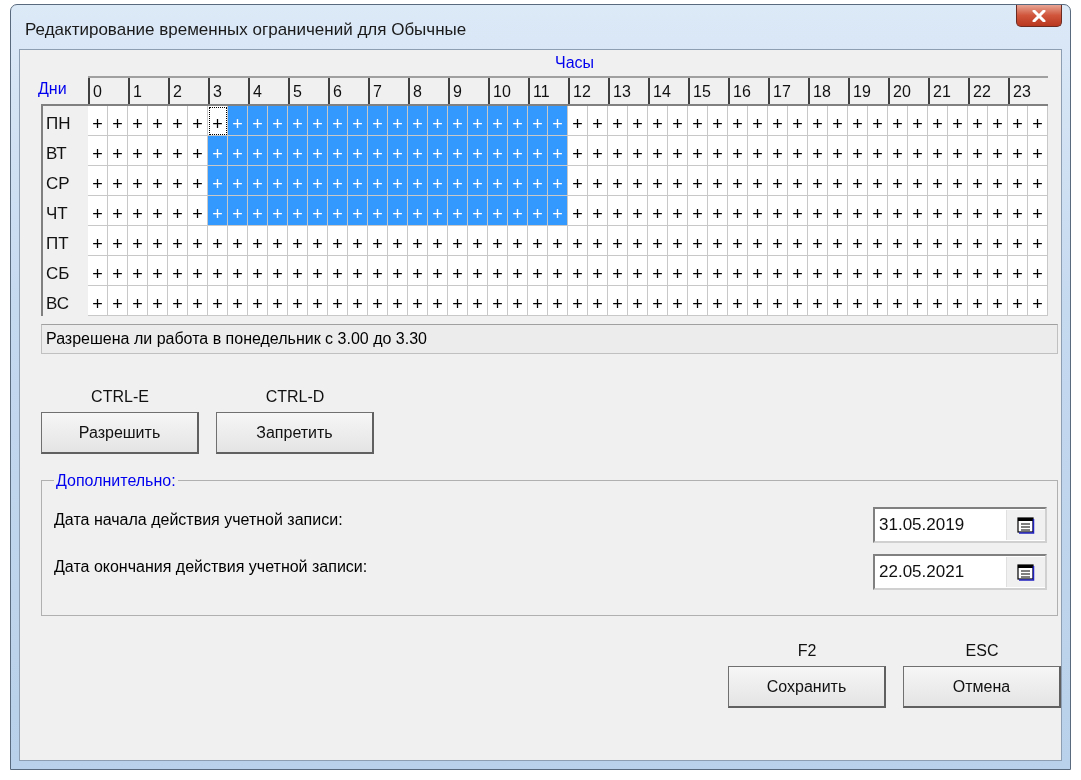 The width and height of the screenshot is (1081, 780). Describe the element at coordinates (1039, 16) in the screenshot. I see `close-button` at that location.